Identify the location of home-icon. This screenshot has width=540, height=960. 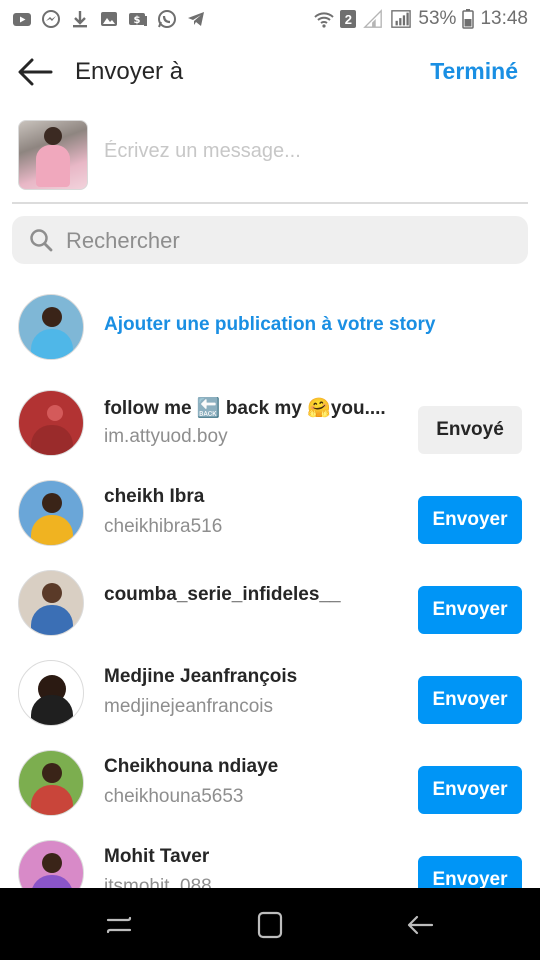
(270, 925).